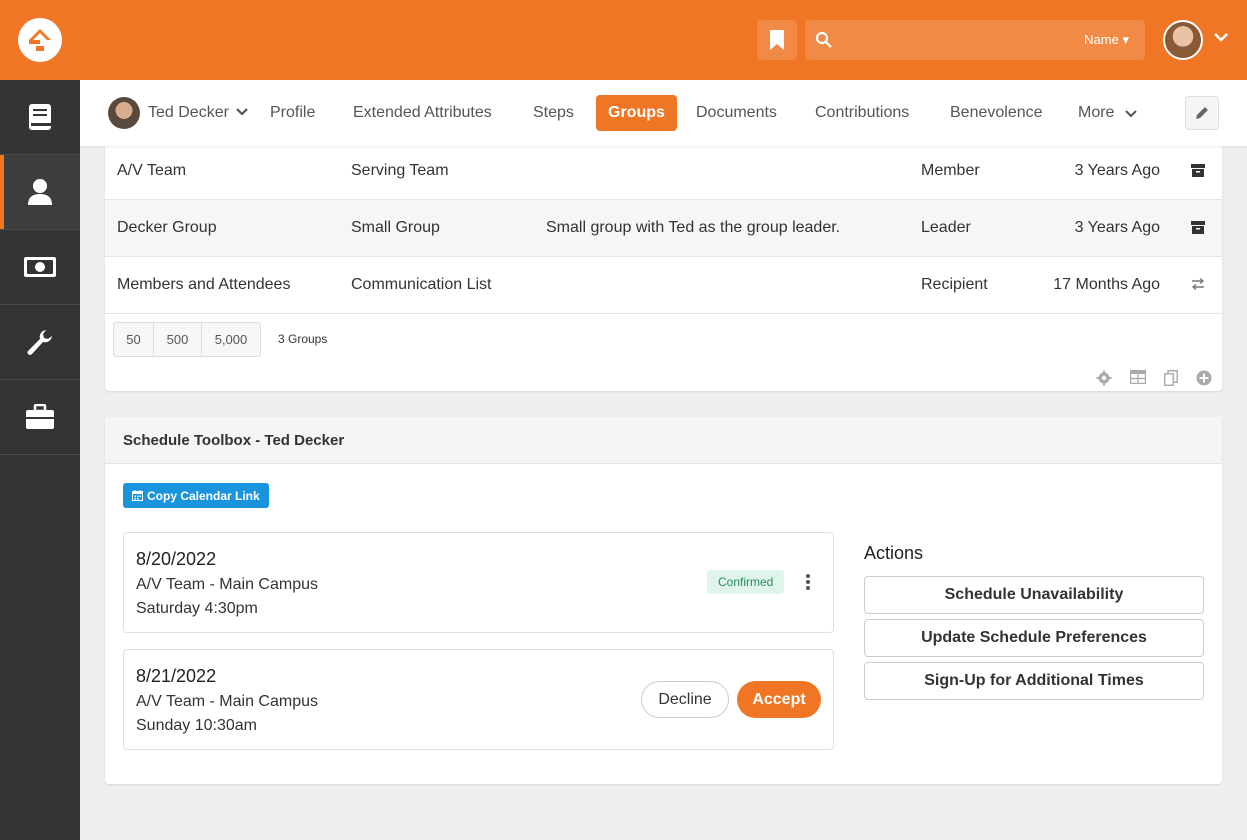 The image size is (1247, 840). I want to click on group-type: Small Group, so click(395, 227).